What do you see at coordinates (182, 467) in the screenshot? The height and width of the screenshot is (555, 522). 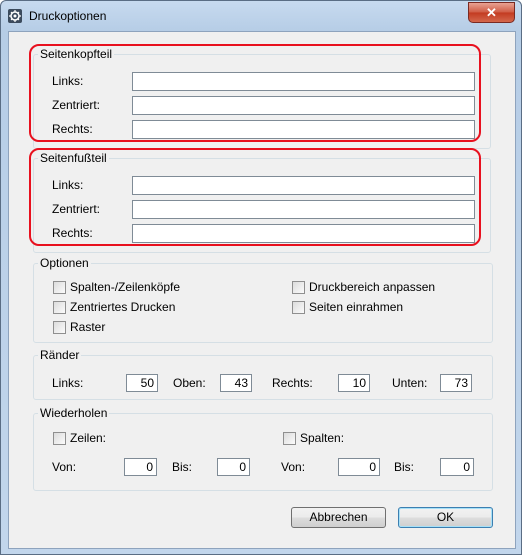 I see `rows-to-label: Bis:` at bounding box center [182, 467].